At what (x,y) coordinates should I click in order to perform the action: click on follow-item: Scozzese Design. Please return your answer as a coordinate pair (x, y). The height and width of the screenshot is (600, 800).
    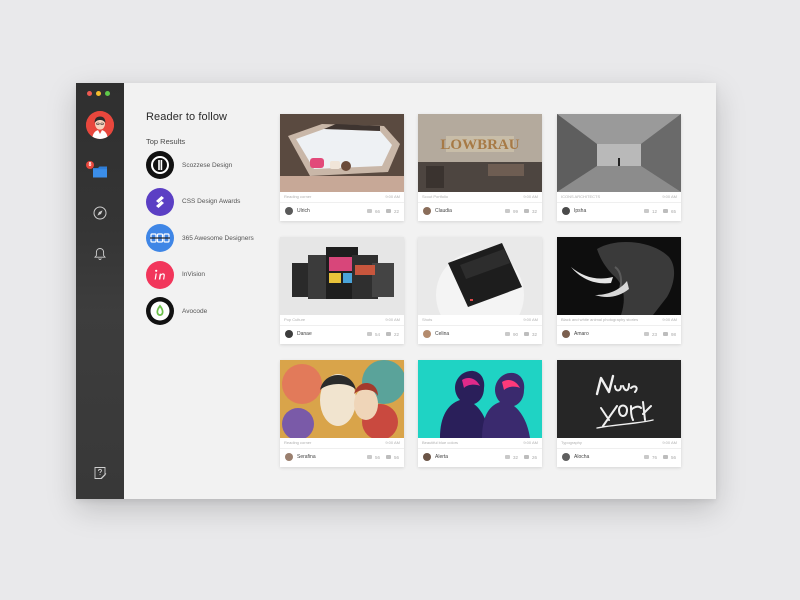
    Looking at the image, I should click on (211, 165).